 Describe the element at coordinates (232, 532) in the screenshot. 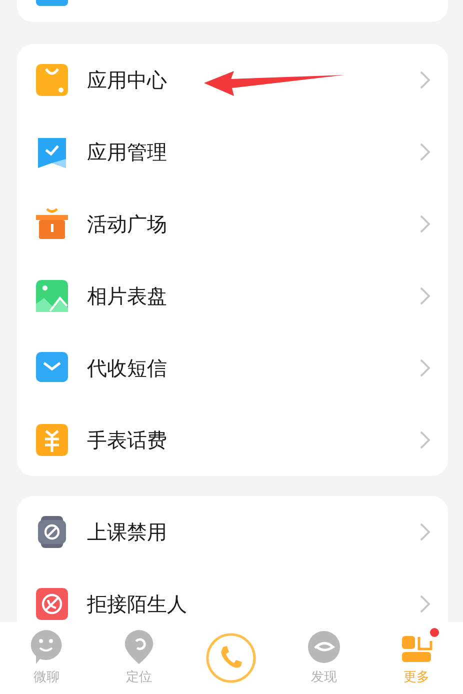

I see `menu-item: 上课禁用` at that location.